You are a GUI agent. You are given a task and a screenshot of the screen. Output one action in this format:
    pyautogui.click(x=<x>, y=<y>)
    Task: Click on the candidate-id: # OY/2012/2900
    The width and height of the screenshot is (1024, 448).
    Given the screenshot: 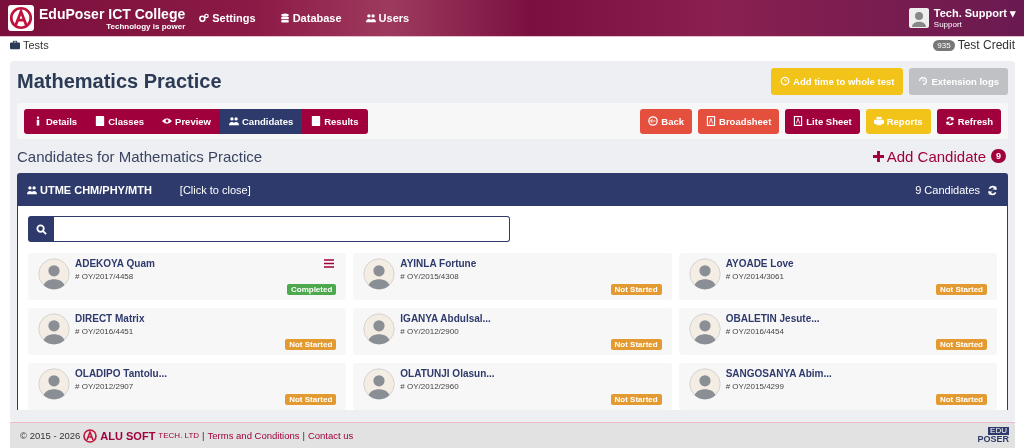 What is the action you would take?
    pyautogui.click(x=430, y=331)
    